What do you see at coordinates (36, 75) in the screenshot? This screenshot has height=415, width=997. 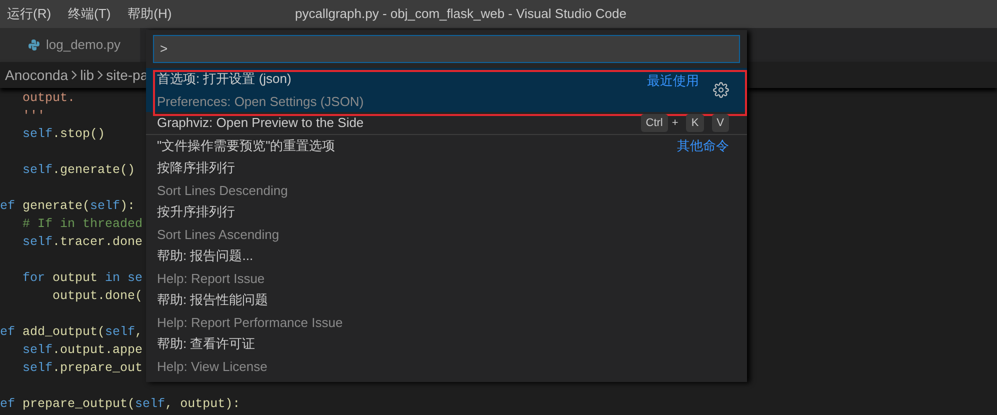 I see `breadcrumb-item: Anoconda` at bounding box center [36, 75].